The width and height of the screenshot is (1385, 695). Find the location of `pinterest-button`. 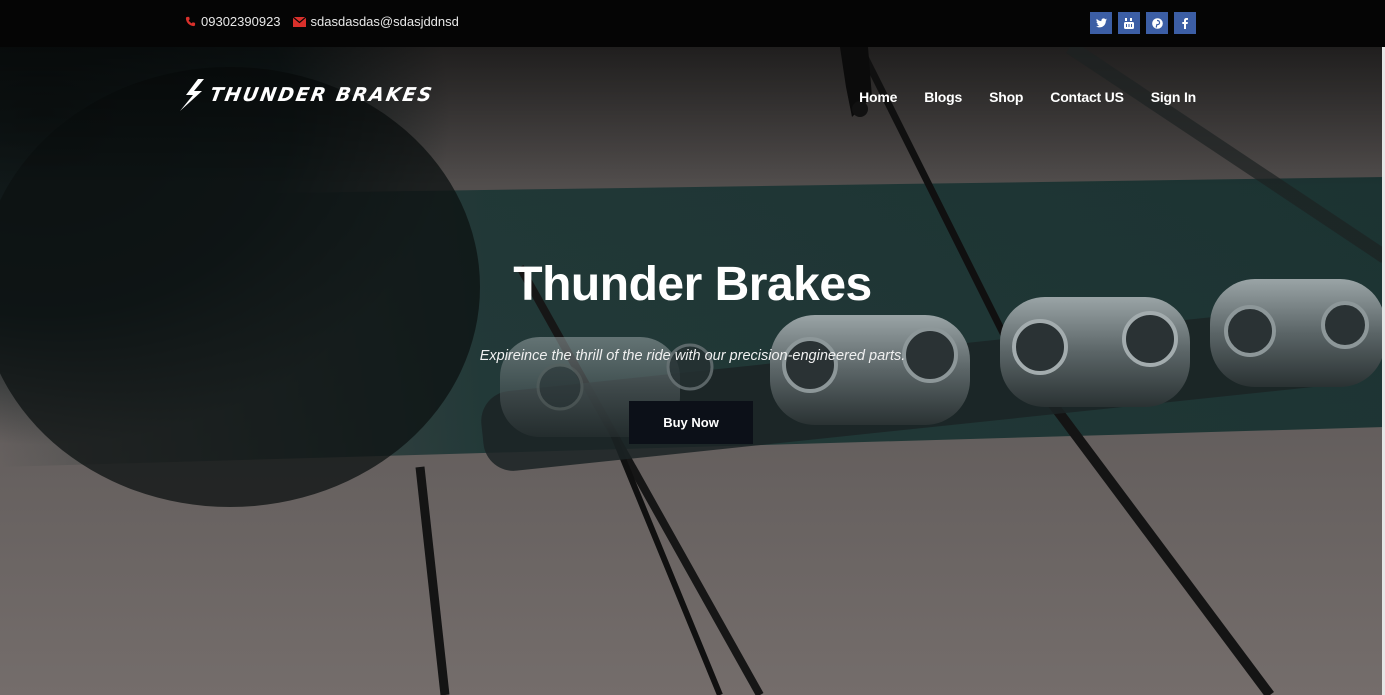

pinterest-button is located at coordinates (1157, 23).